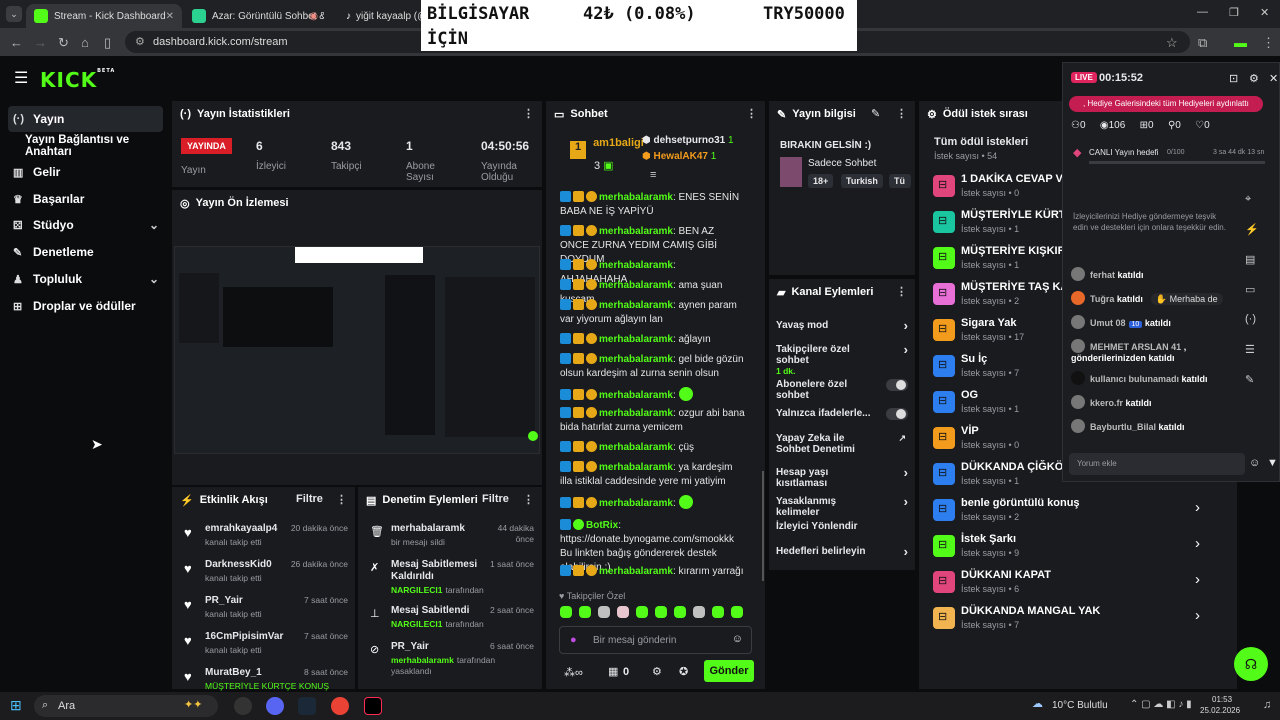  What do you see at coordinates (1080, 705) in the screenshot?
I see `weather-text: 10°C Bulutlu` at bounding box center [1080, 705].